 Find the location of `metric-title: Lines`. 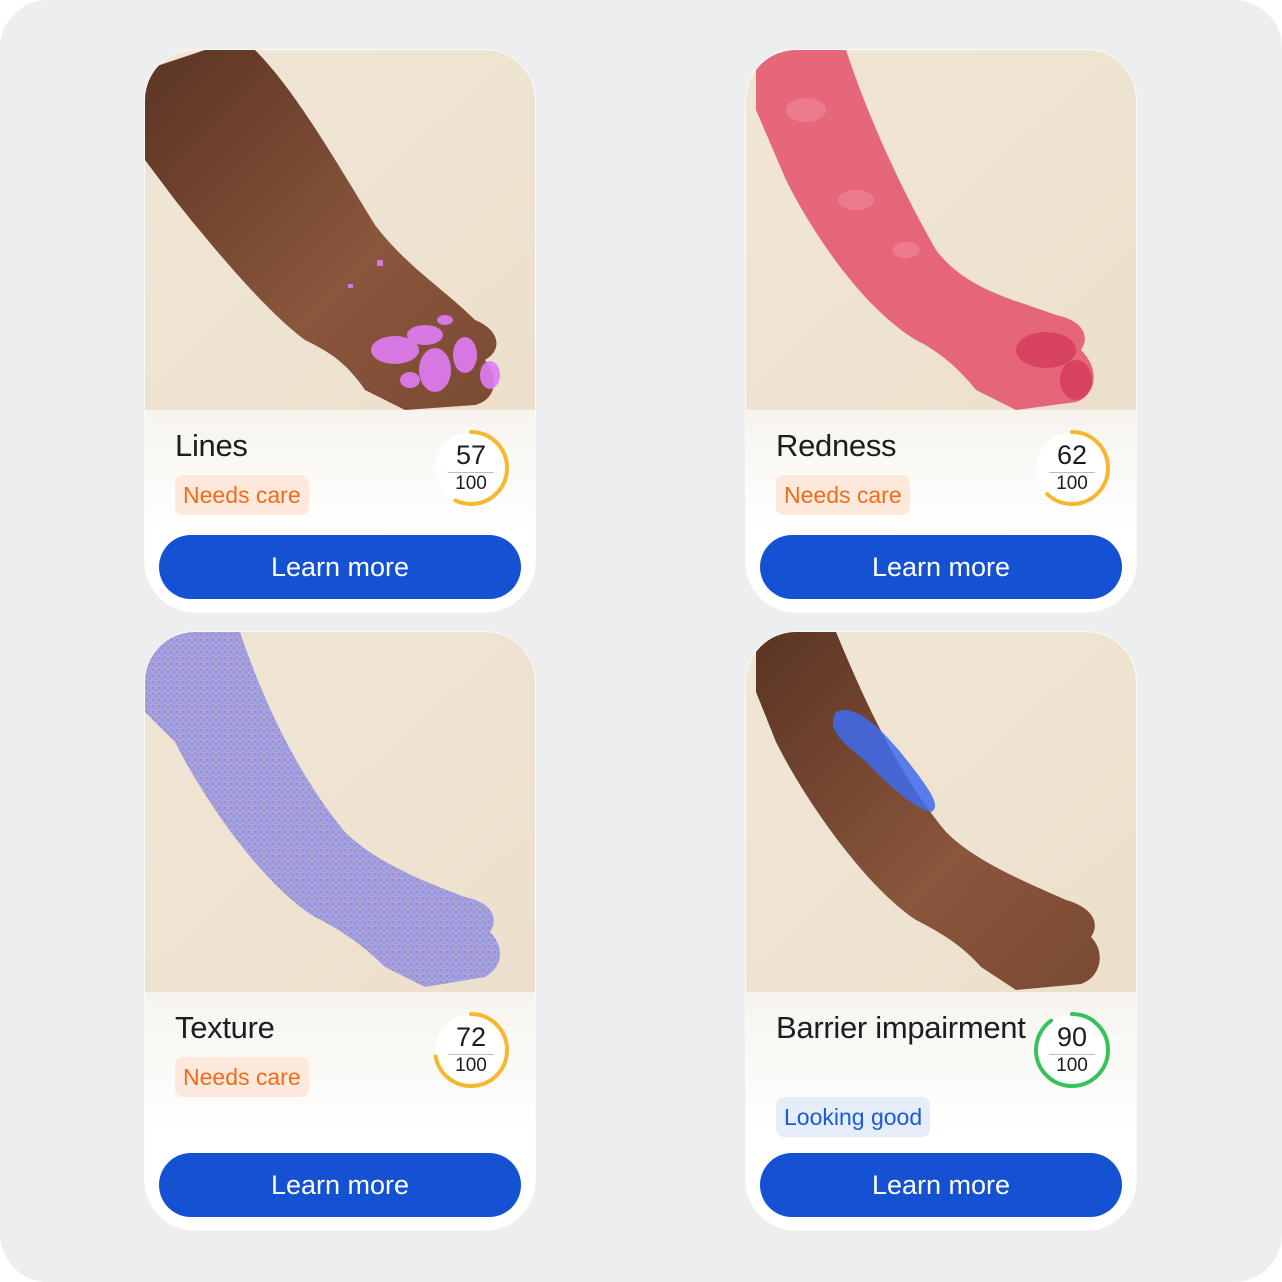

metric-title: Lines is located at coordinates (211, 445).